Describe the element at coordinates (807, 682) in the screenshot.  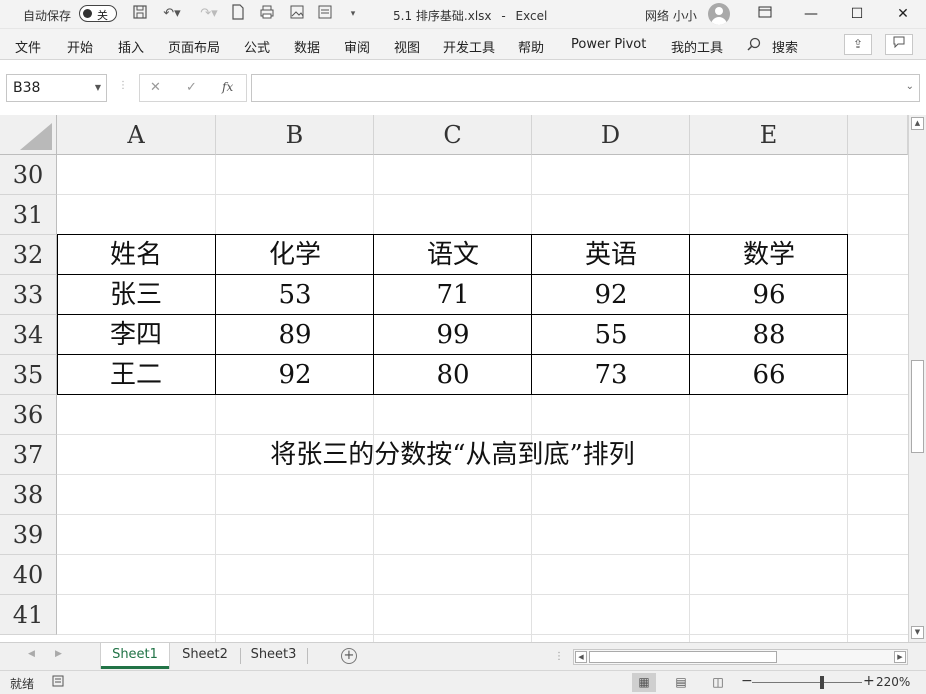
I see `zoom-slider` at that location.